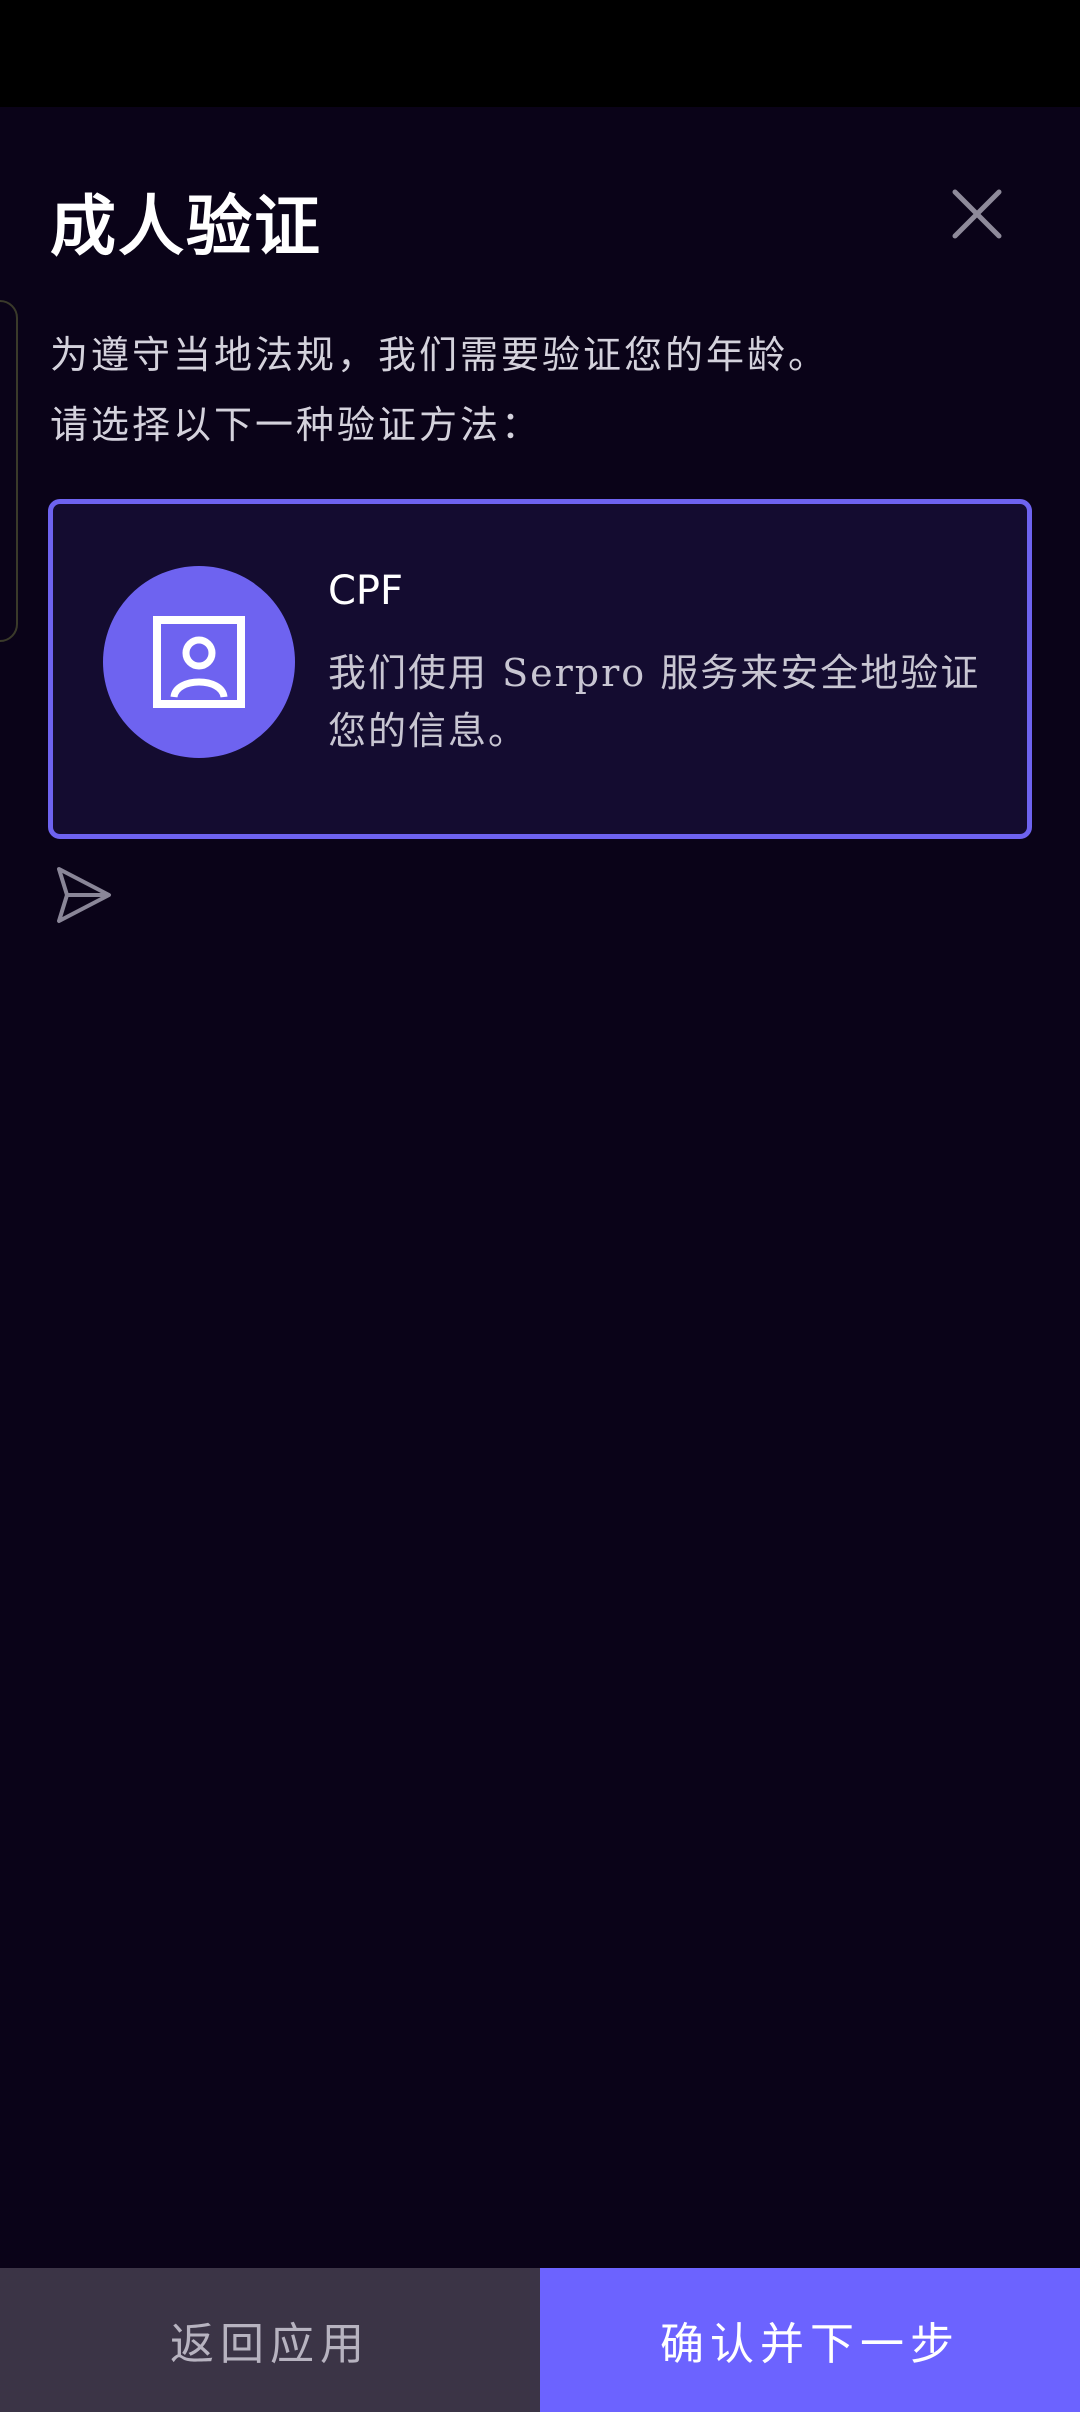  What do you see at coordinates (440, 355) in the screenshot?
I see `intro-line-1: 为遵守当地法规，我们需要验证您的年龄。` at bounding box center [440, 355].